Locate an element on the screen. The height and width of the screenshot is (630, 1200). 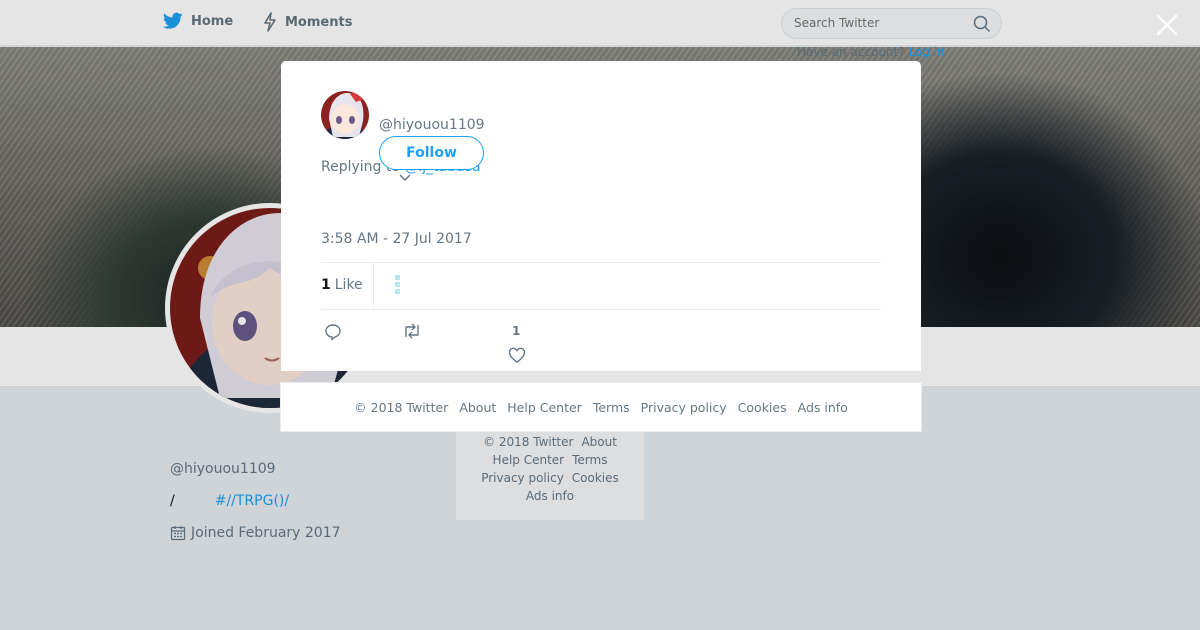
reply-icon is located at coordinates (333, 332).